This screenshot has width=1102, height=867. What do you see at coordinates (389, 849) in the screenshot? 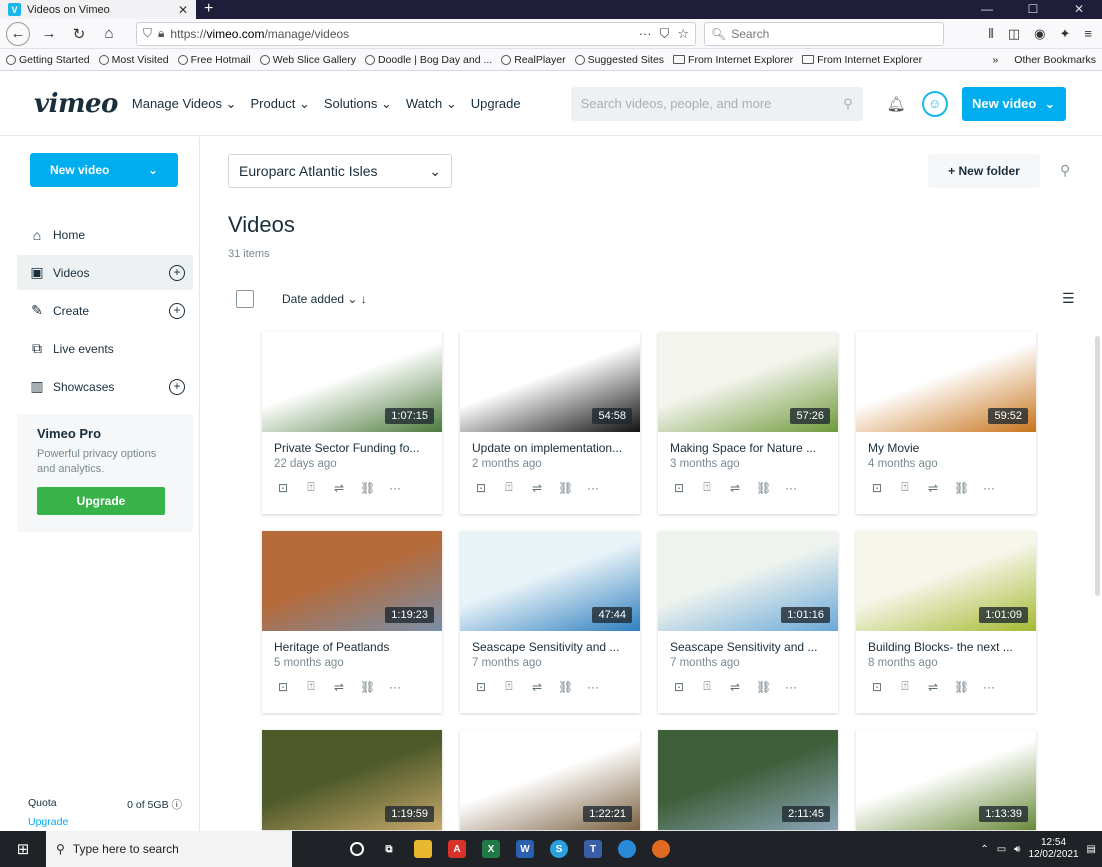
I see `task-view-icon: ⧉` at bounding box center [389, 849].